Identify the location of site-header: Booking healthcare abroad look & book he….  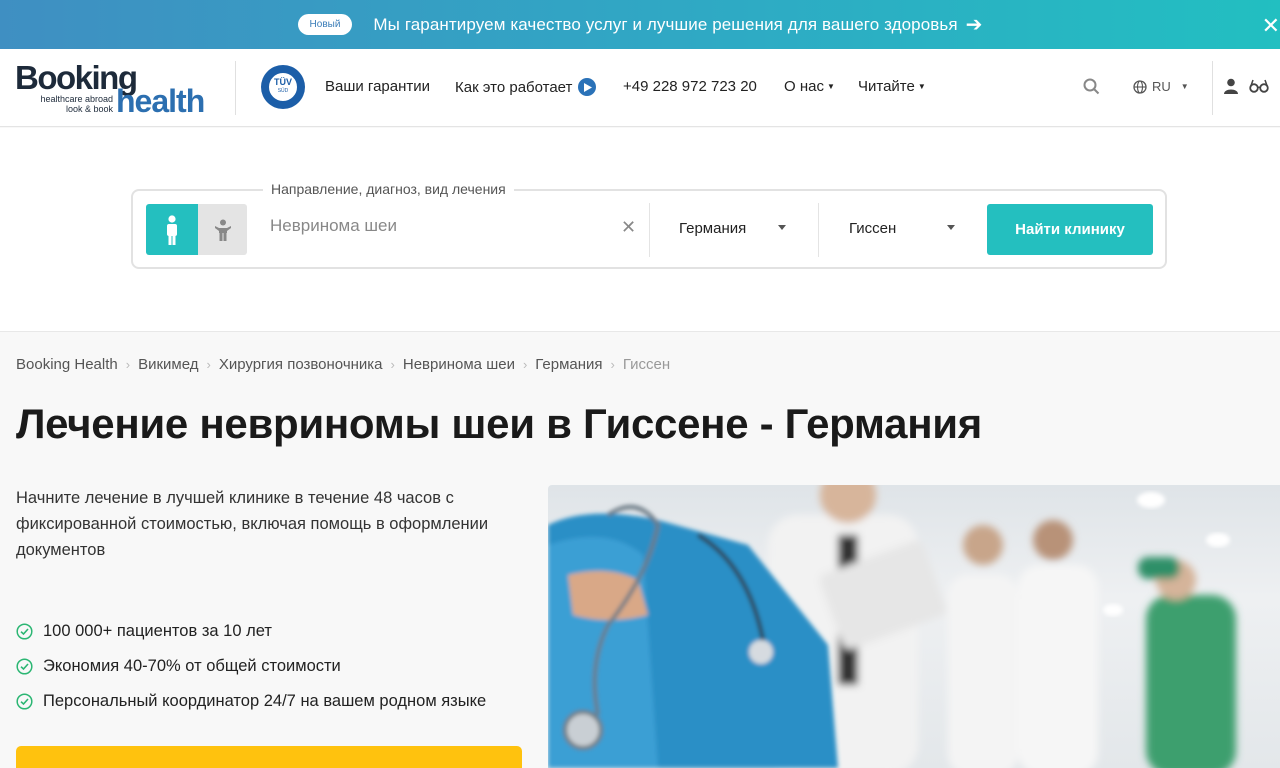
(640, 88).